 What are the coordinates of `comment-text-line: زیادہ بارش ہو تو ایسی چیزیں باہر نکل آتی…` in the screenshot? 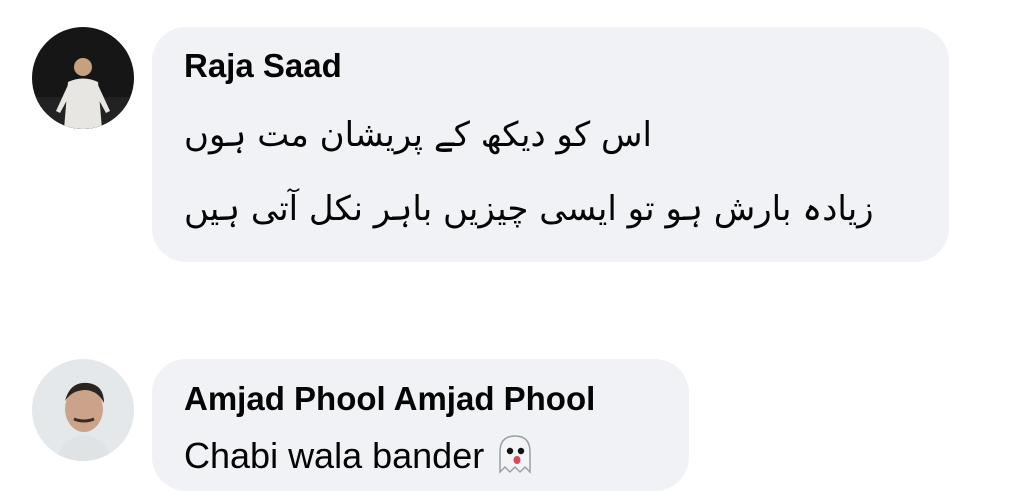 It's located at (529, 209).